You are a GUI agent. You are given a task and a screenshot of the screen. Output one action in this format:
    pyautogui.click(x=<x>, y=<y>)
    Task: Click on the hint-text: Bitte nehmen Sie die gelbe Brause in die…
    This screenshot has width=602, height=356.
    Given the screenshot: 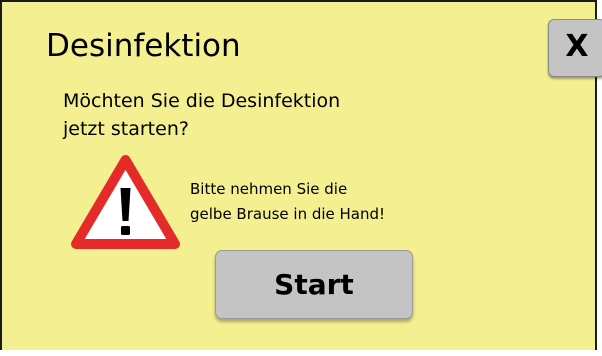 What is the action you would take?
    pyautogui.click(x=340, y=202)
    